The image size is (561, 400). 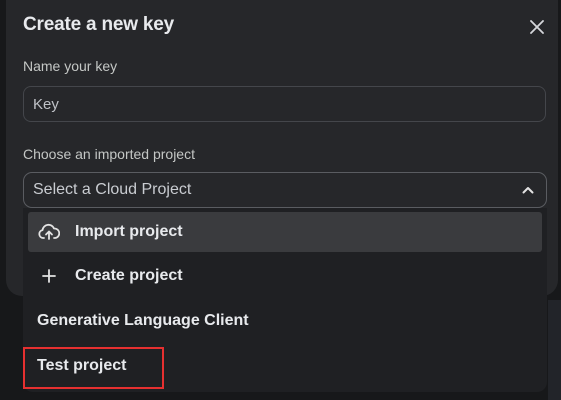 I want to click on dropdown-item-test-project: Test project, so click(x=285, y=366).